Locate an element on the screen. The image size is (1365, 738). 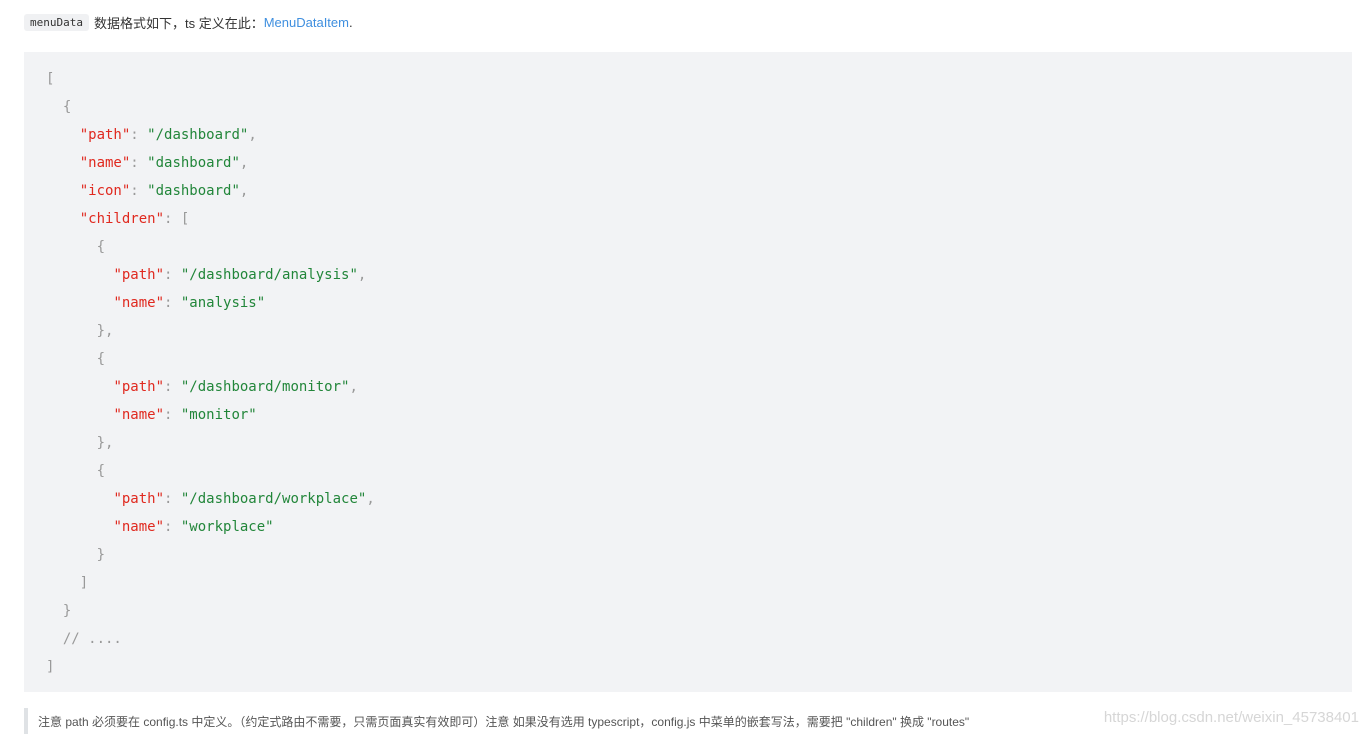
code-line: "children": [ is located at coordinates (210, 219).